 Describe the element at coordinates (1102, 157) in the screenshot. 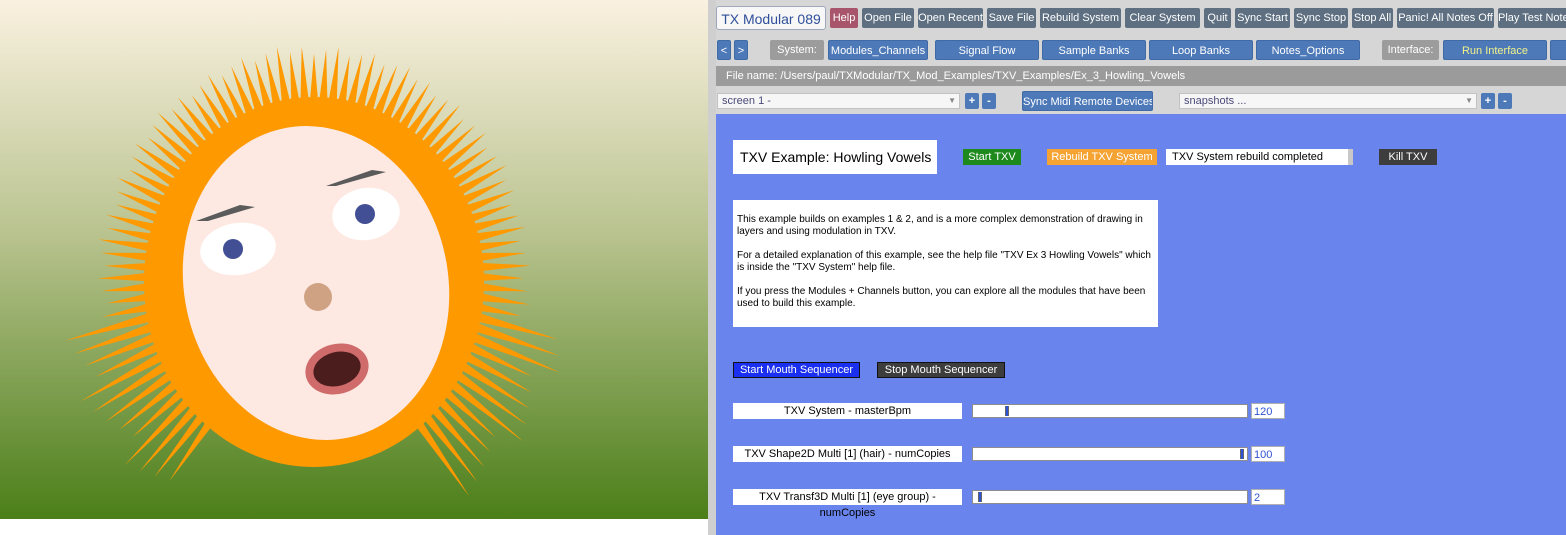

I see `rebuild-txv-system-button: Rebuild TXV System` at that location.